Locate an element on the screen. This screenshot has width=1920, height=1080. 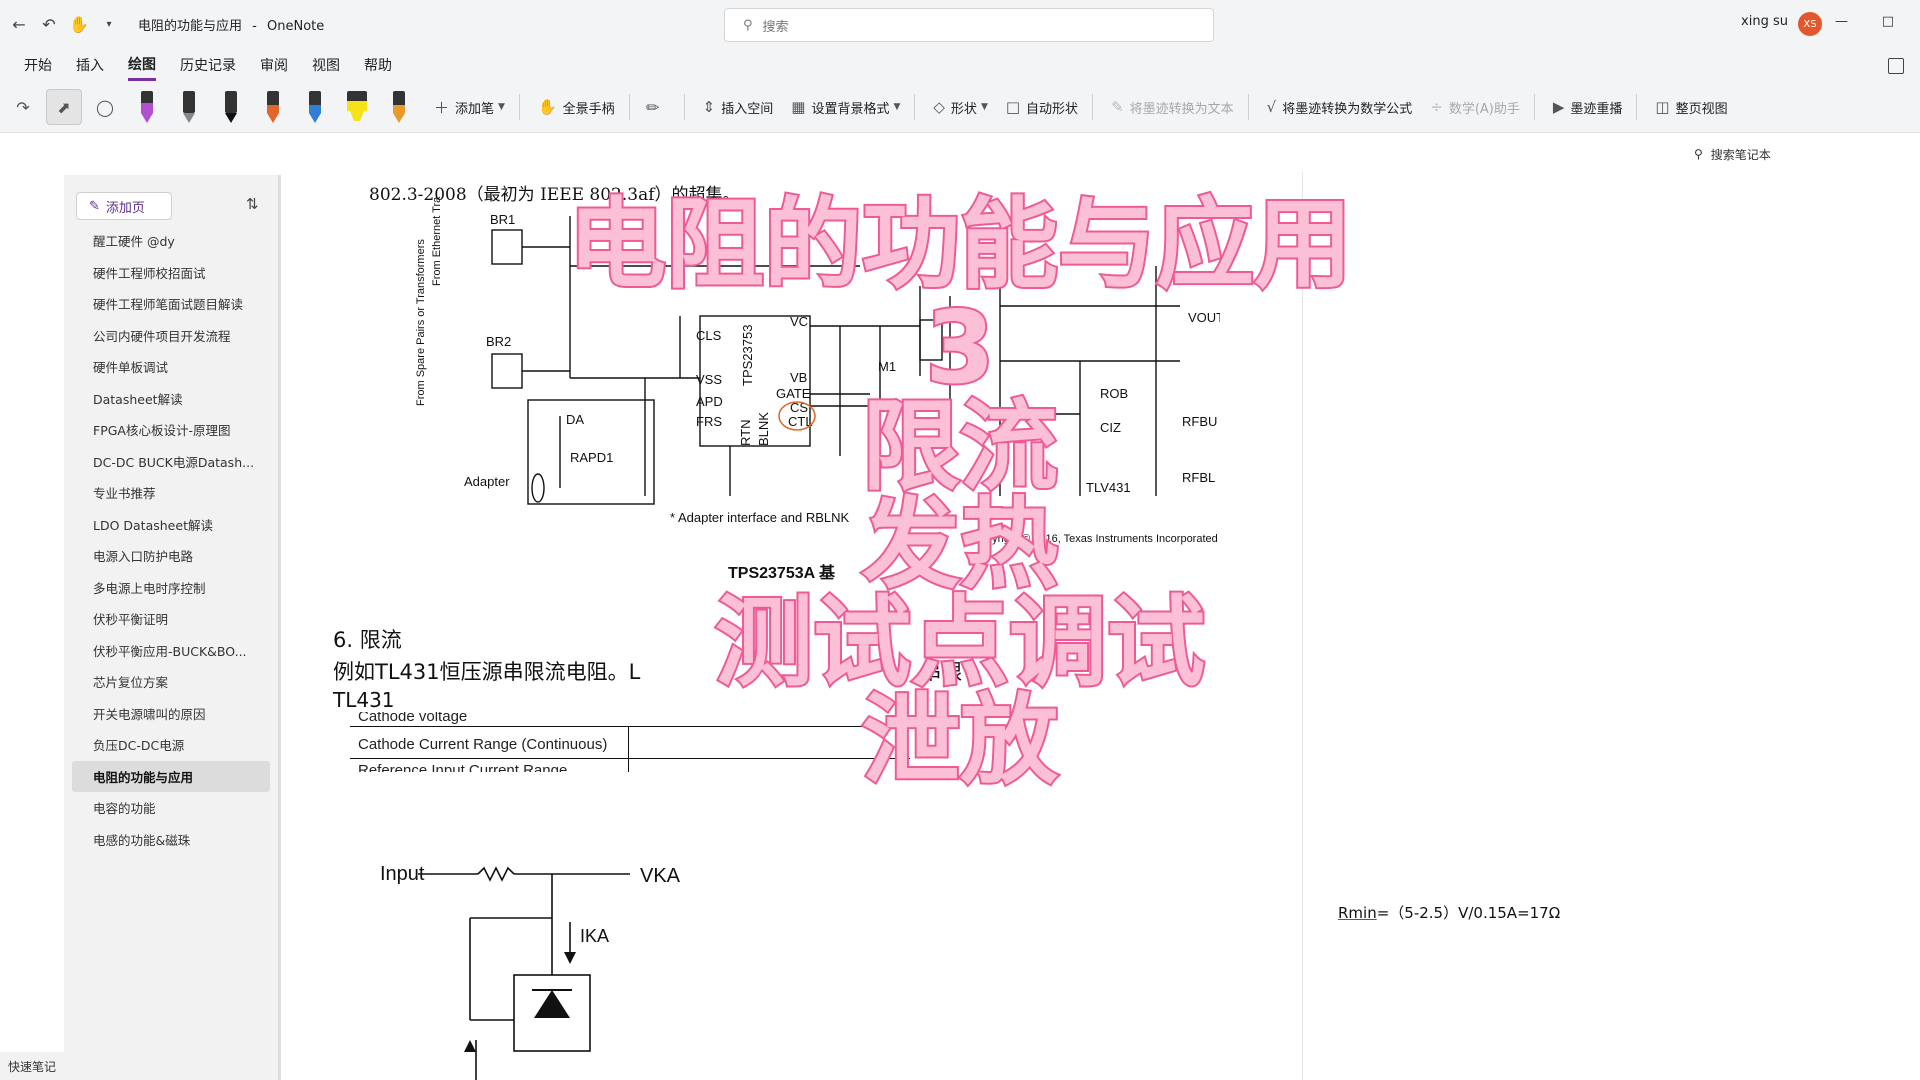
ika-label: IKA is located at coordinates (594, 936).